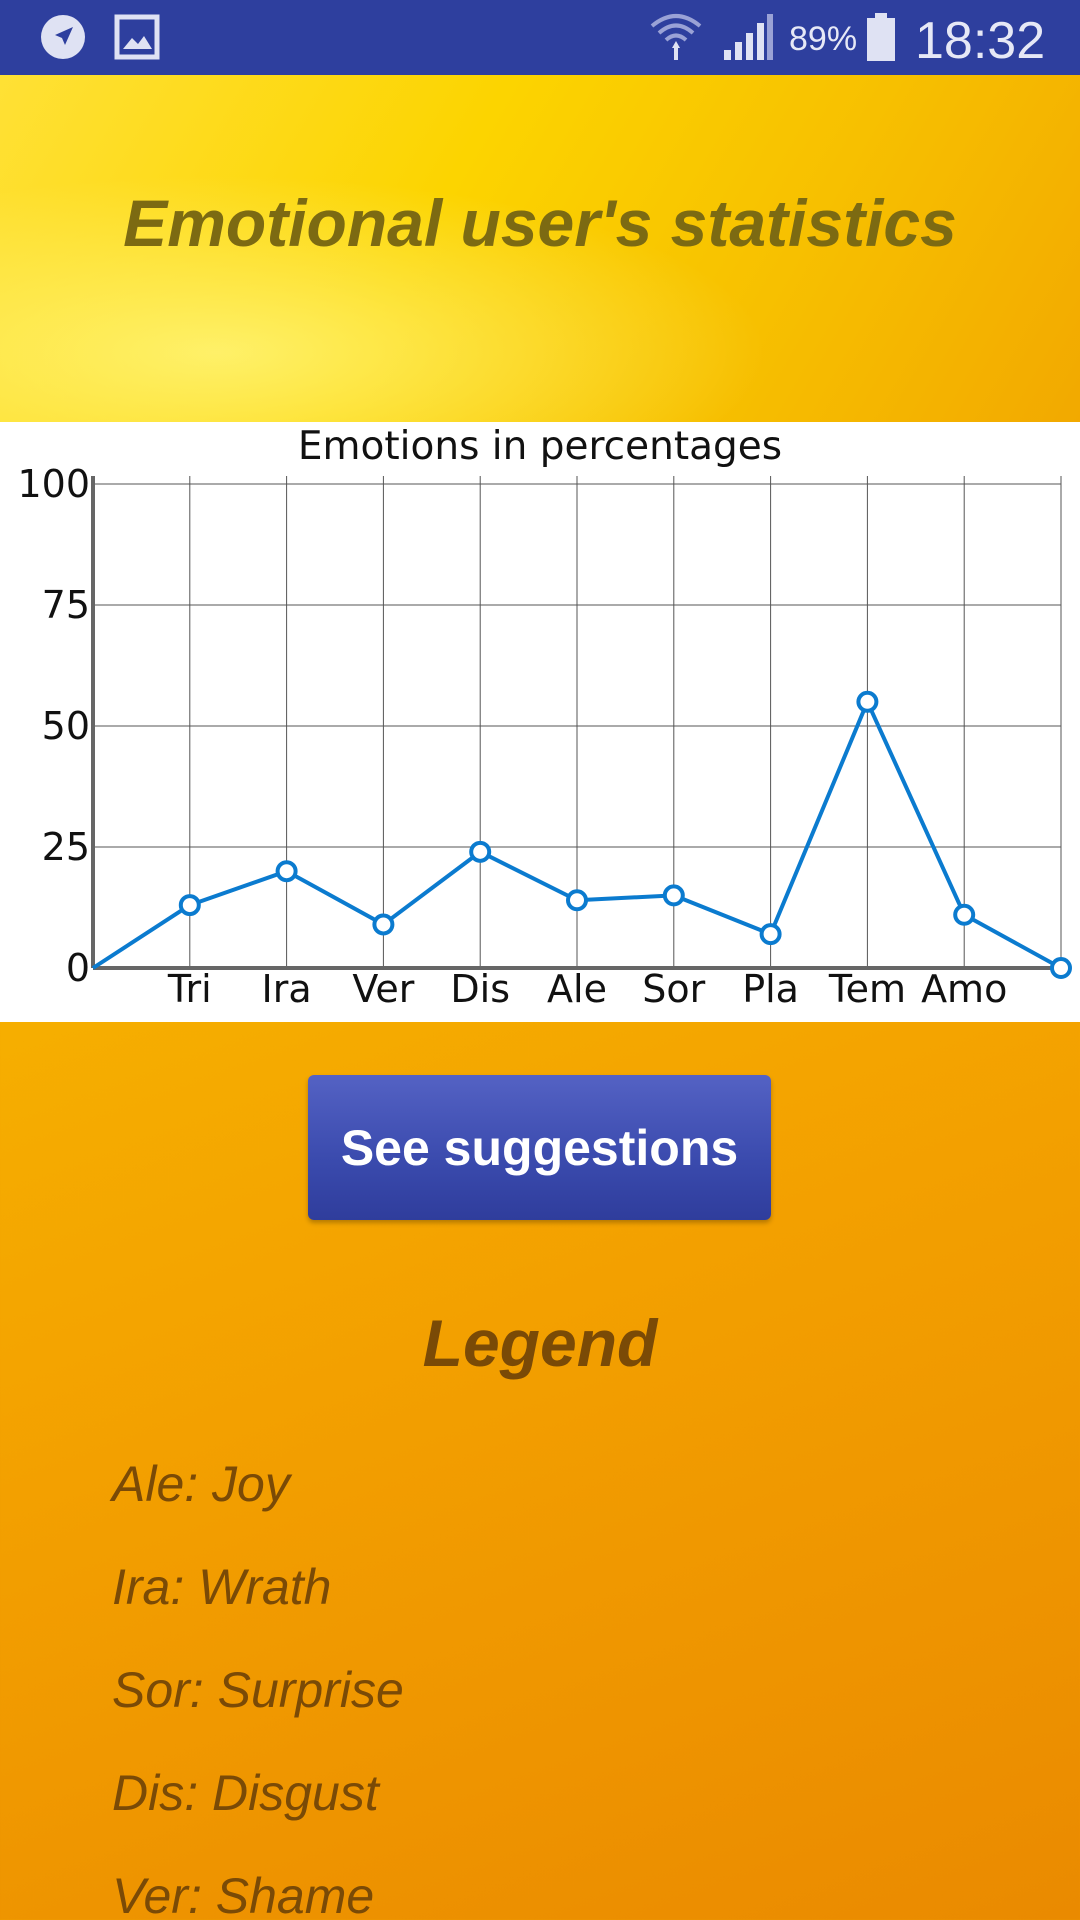 This screenshot has height=1920, width=1080. Describe the element at coordinates (748, 37) in the screenshot. I see `signal-icon` at that location.